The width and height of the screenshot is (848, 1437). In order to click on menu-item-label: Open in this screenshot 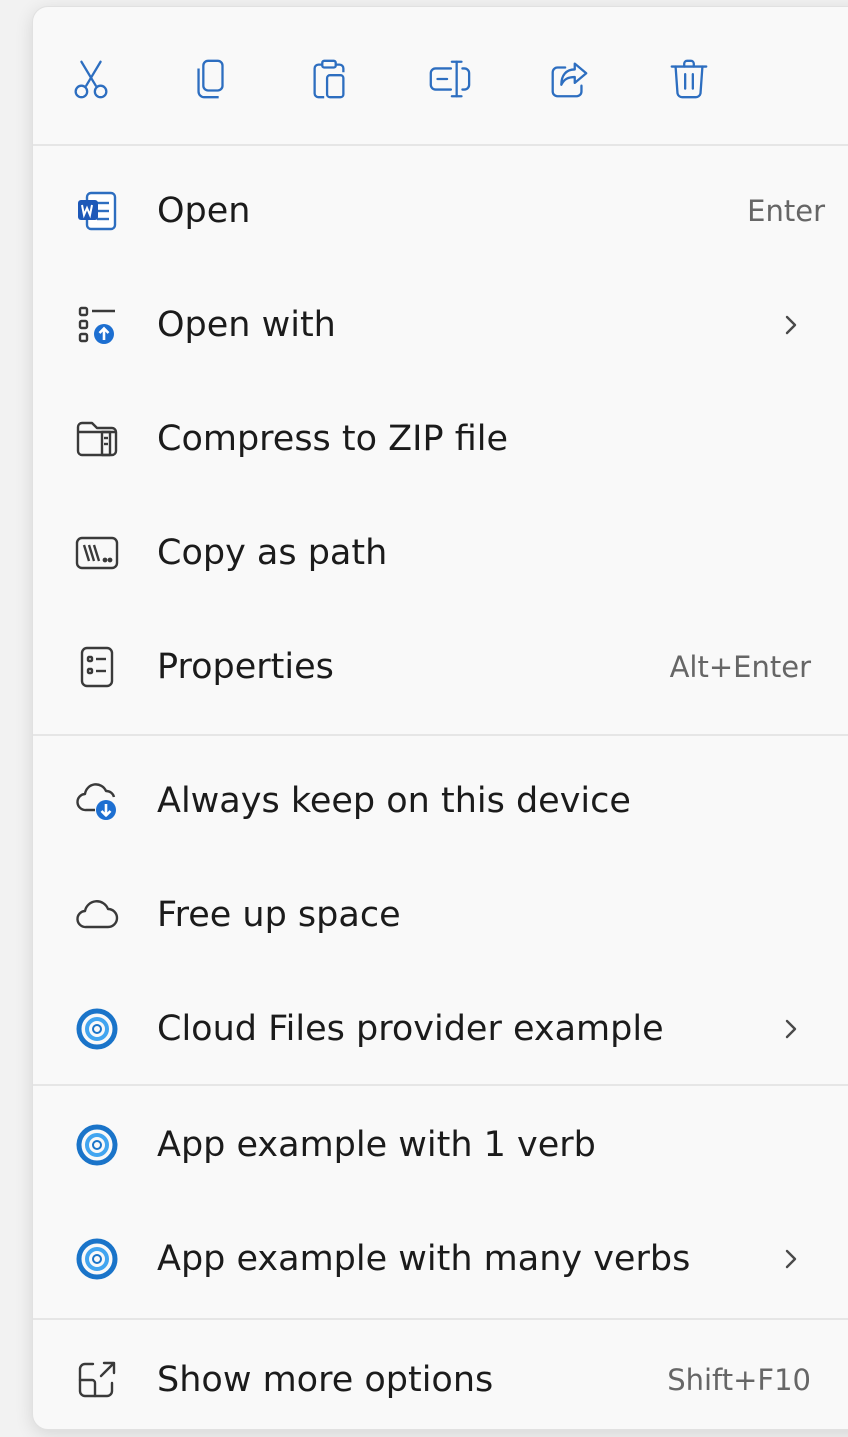, I will do `click(204, 211)`.